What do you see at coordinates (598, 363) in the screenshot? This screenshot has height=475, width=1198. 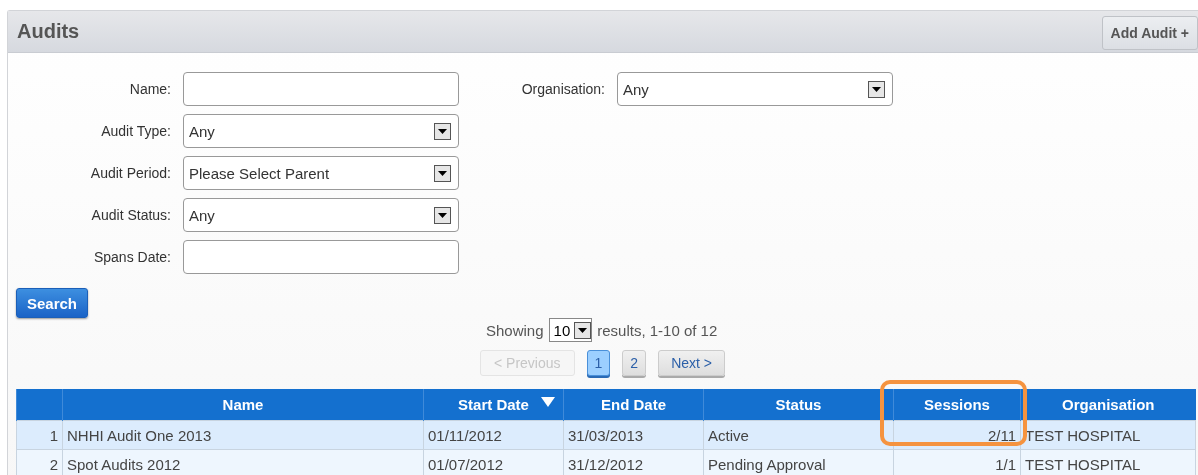 I see `page-button: 1` at bounding box center [598, 363].